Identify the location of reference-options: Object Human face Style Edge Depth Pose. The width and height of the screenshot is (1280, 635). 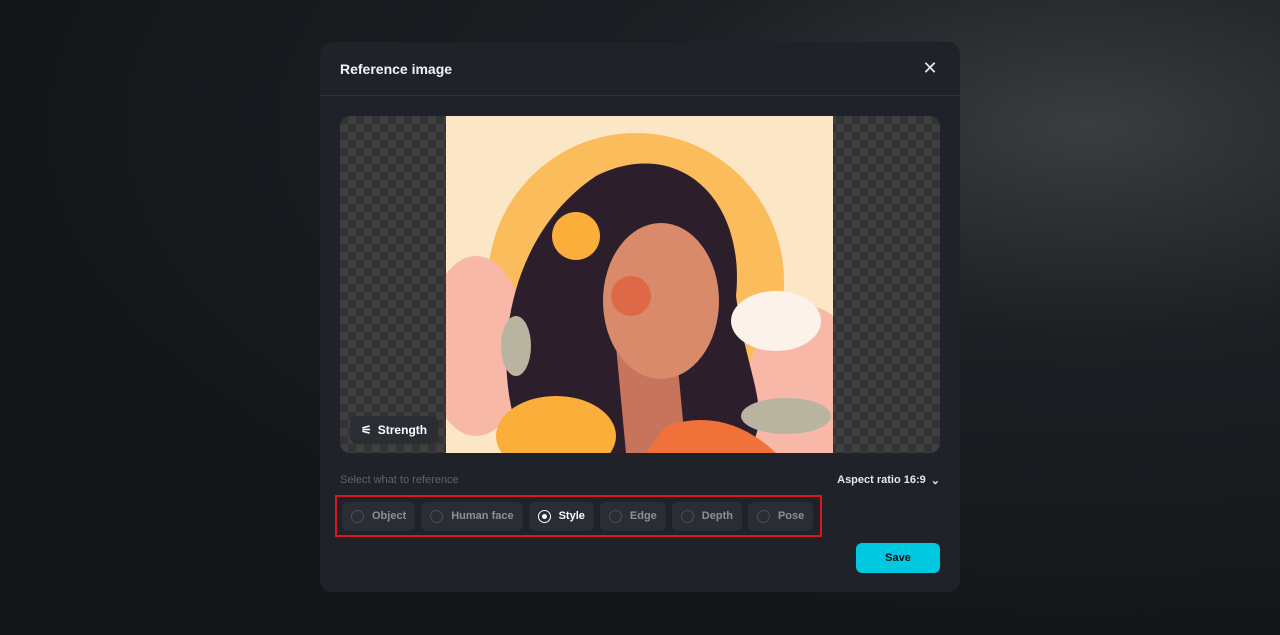
(578, 516).